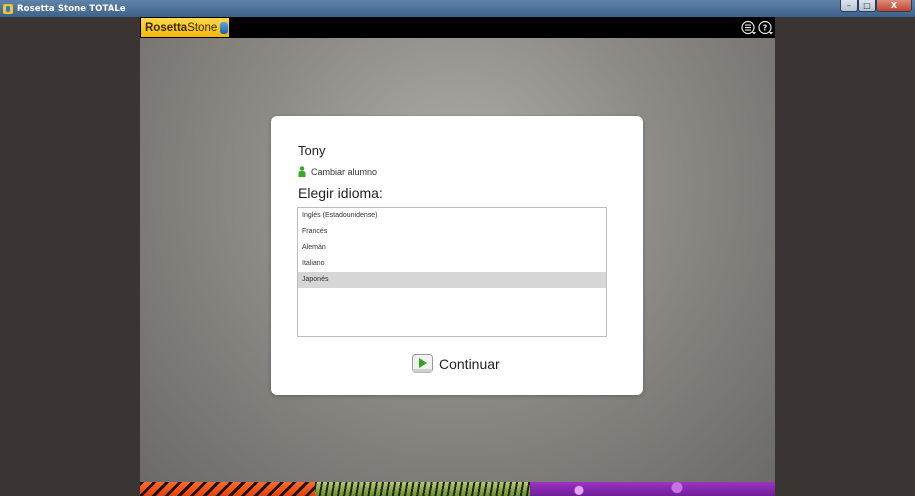 This screenshot has width=915, height=496. I want to click on left-margin, so click(70, 256).